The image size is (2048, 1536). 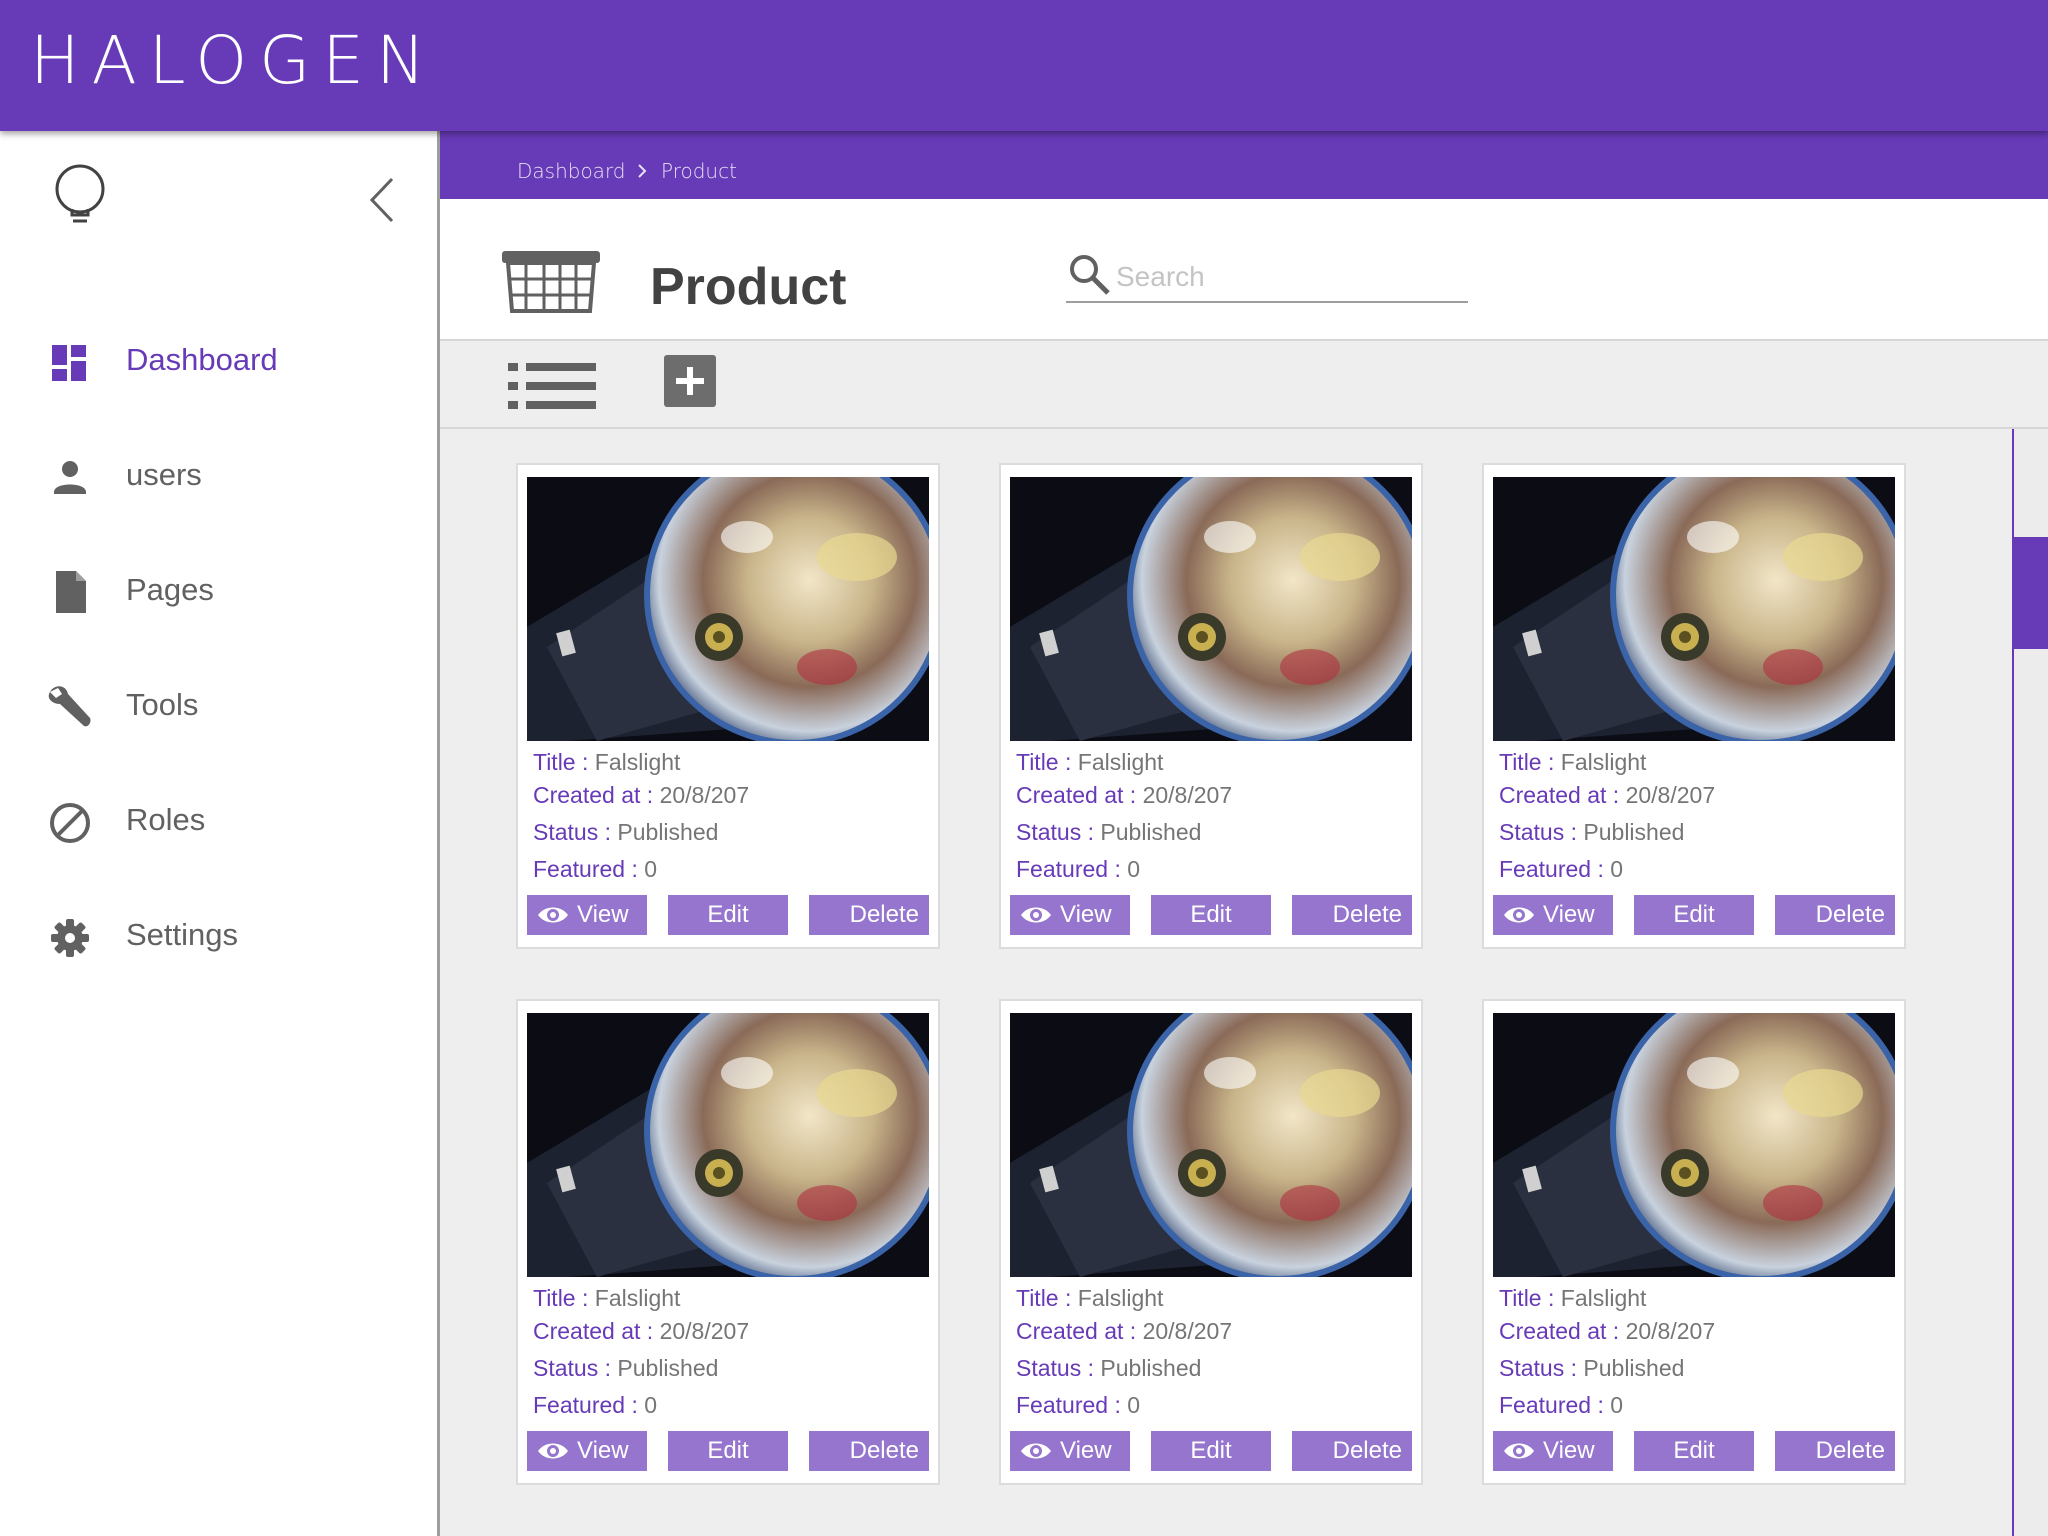 What do you see at coordinates (383, 202) in the screenshot?
I see `collapse-sidebar-icon` at bounding box center [383, 202].